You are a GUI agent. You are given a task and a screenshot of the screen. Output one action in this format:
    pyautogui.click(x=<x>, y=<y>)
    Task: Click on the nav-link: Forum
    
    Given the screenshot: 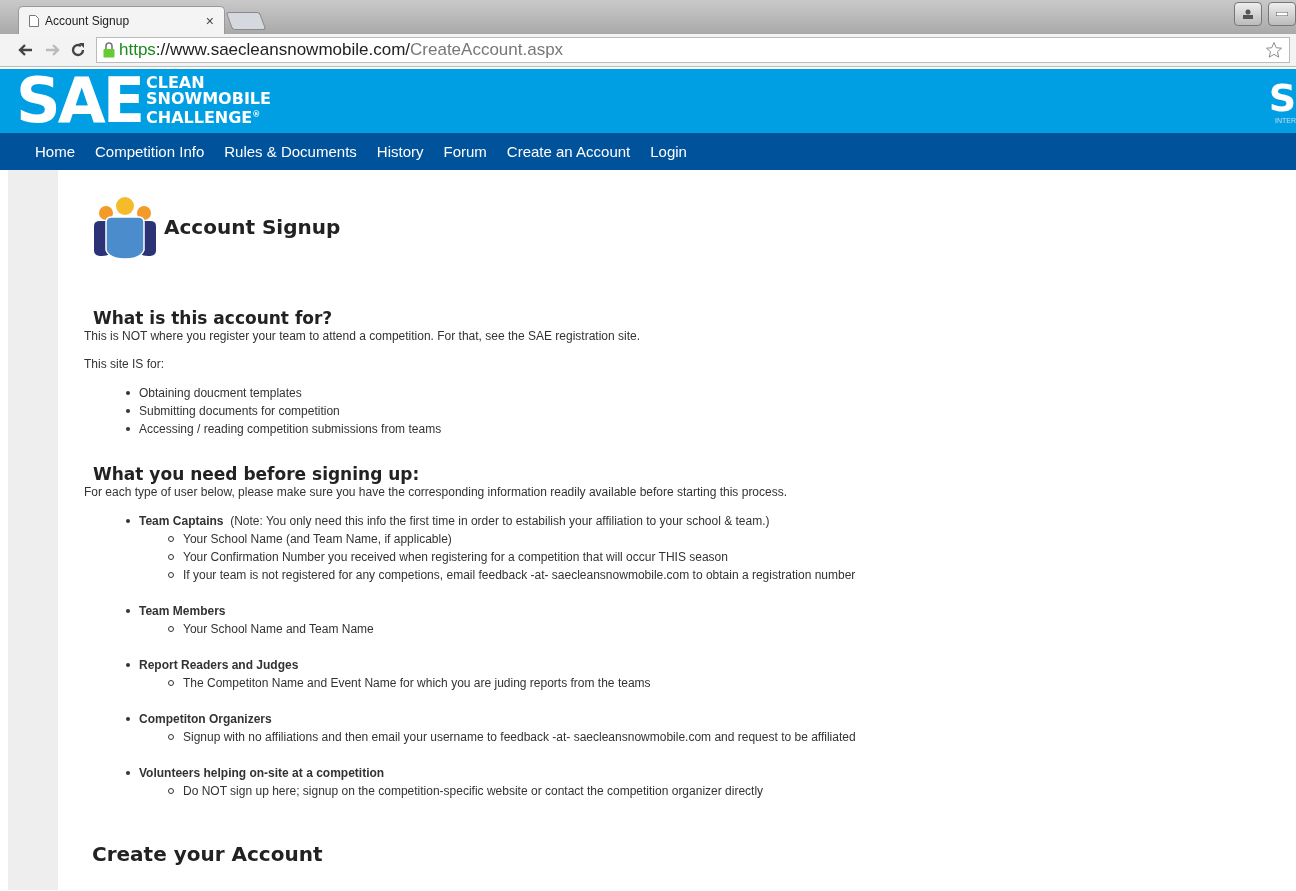 What is the action you would take?
    pyautogui.click(x=465, y=151)
    